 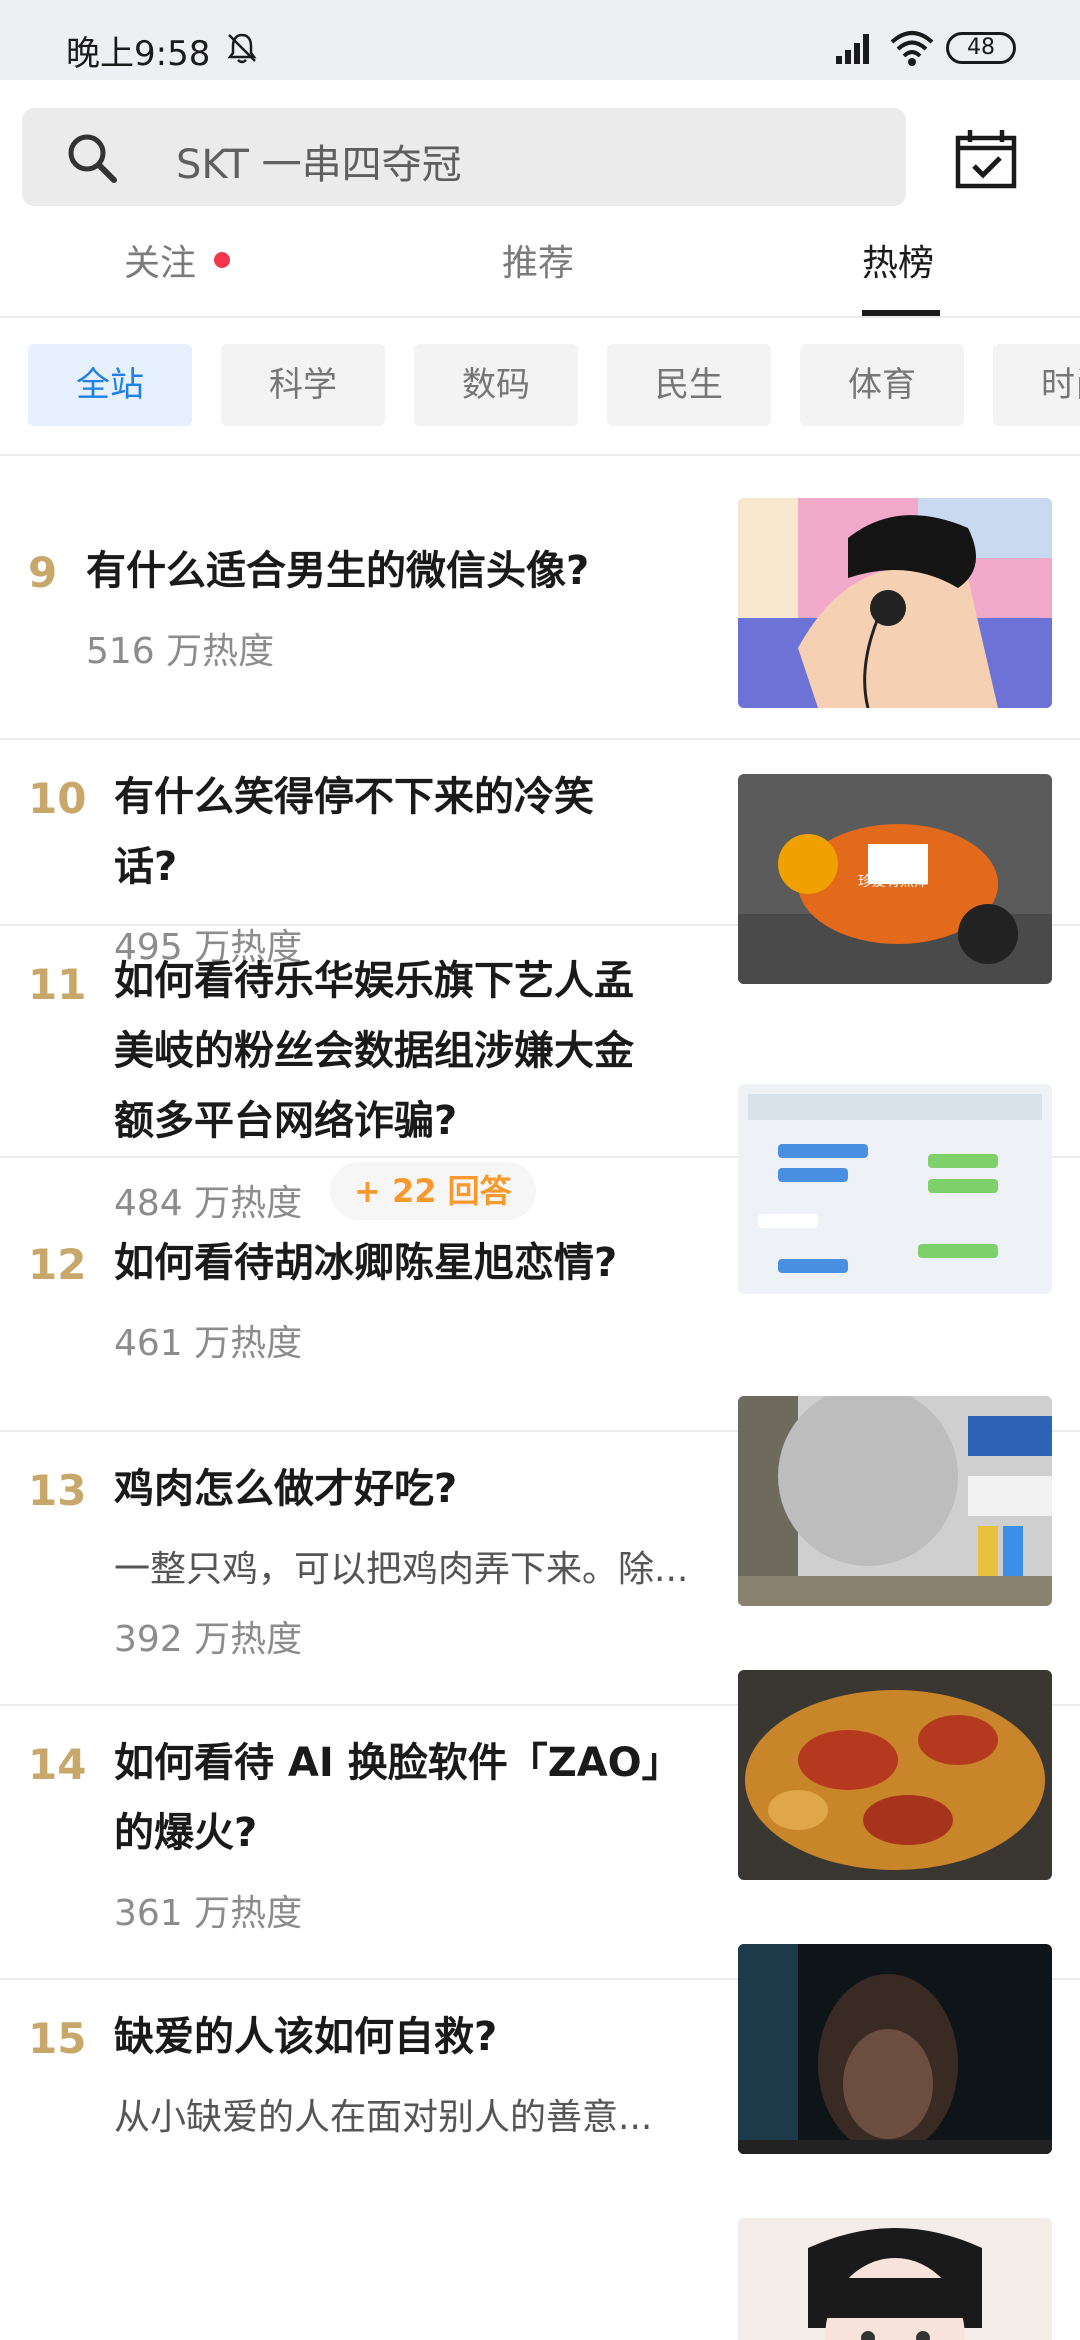 What do you see at coordinates (538, 260) in the screenshot?
I see `tab-recommend: 推荐` at bounding box center [538, 260].